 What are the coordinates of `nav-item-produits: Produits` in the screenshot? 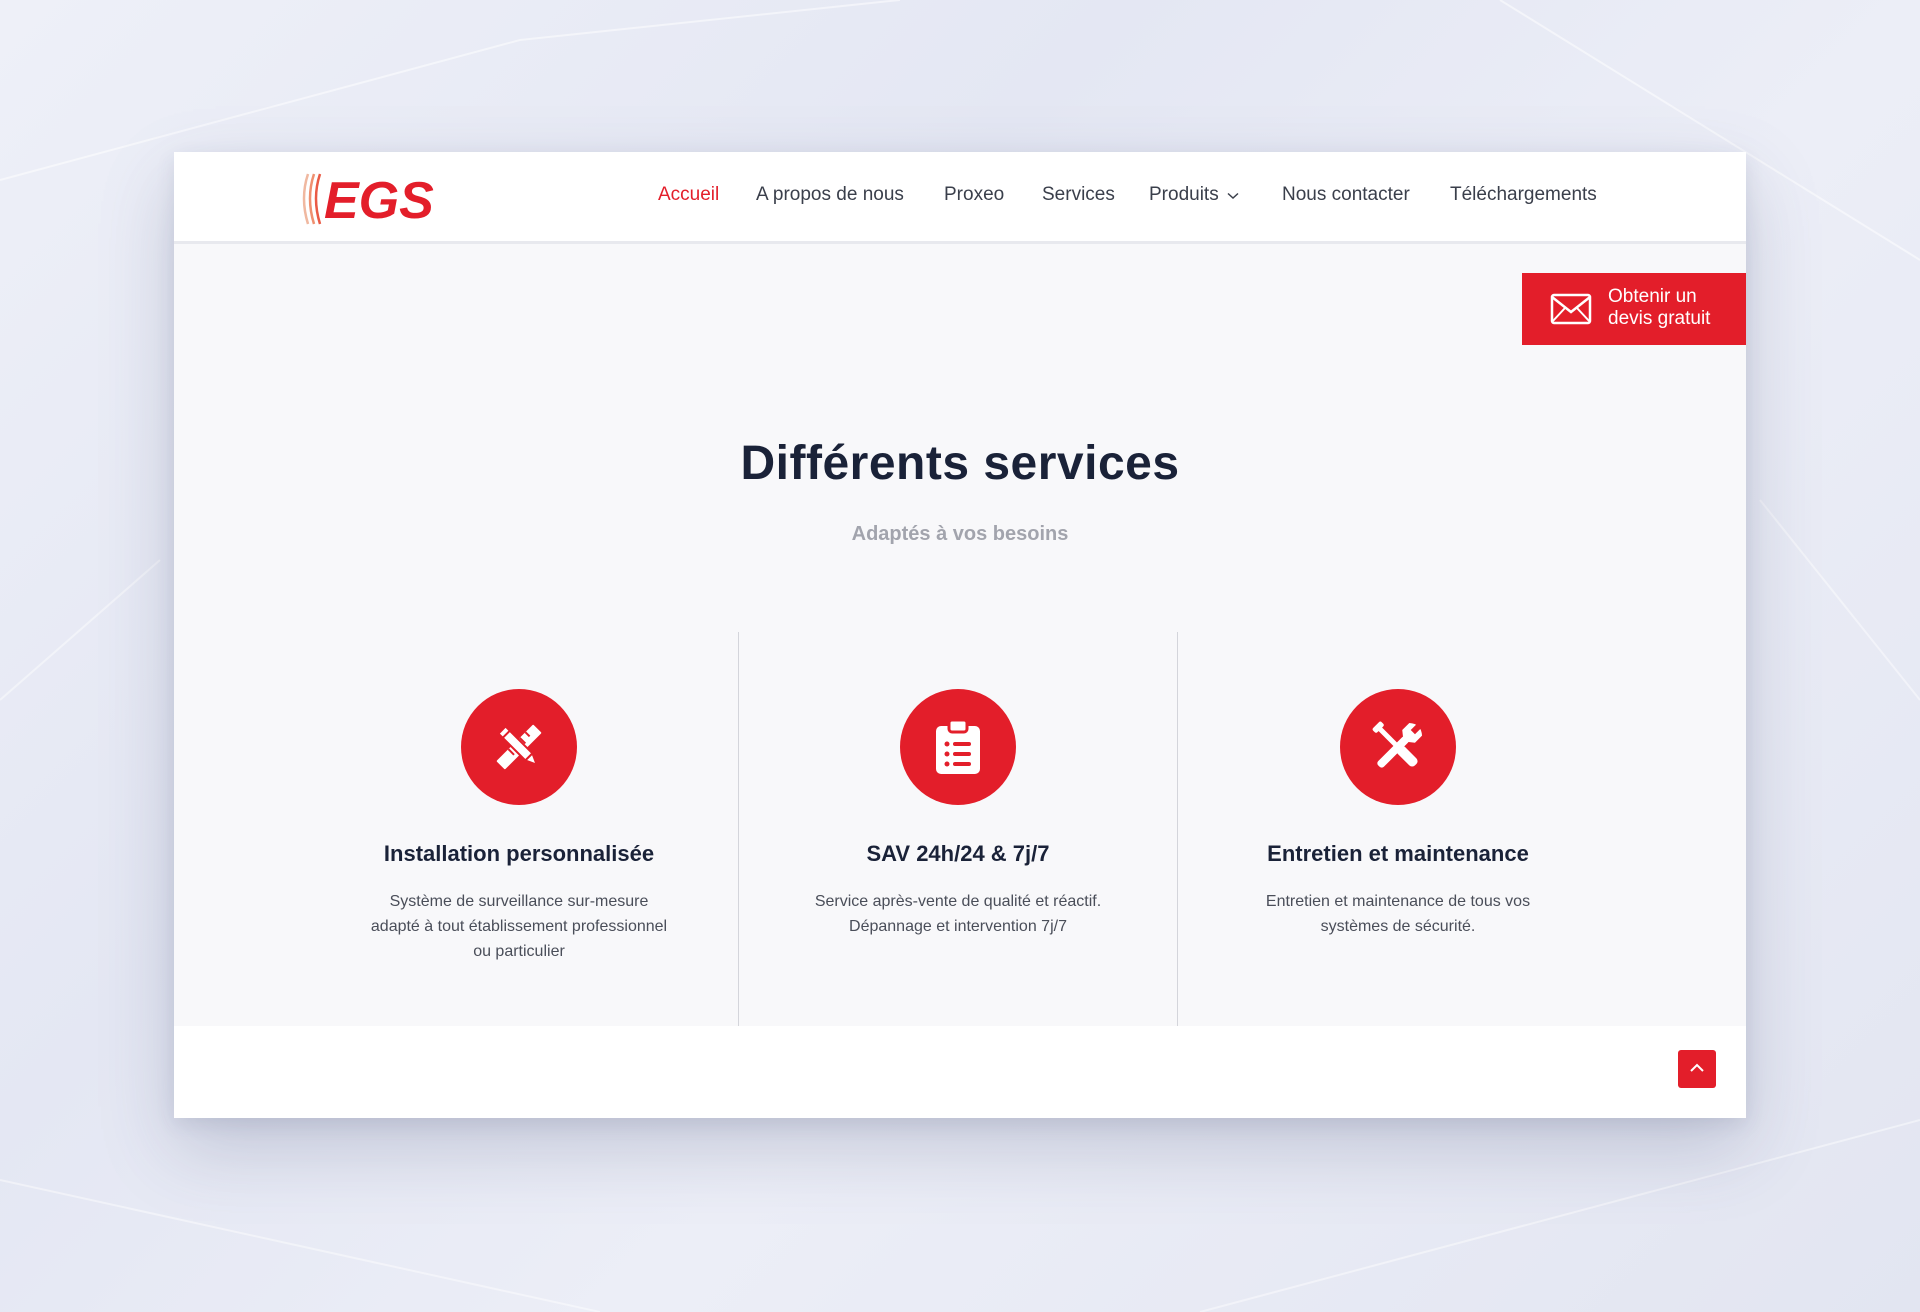 It's located at (1194, 195).